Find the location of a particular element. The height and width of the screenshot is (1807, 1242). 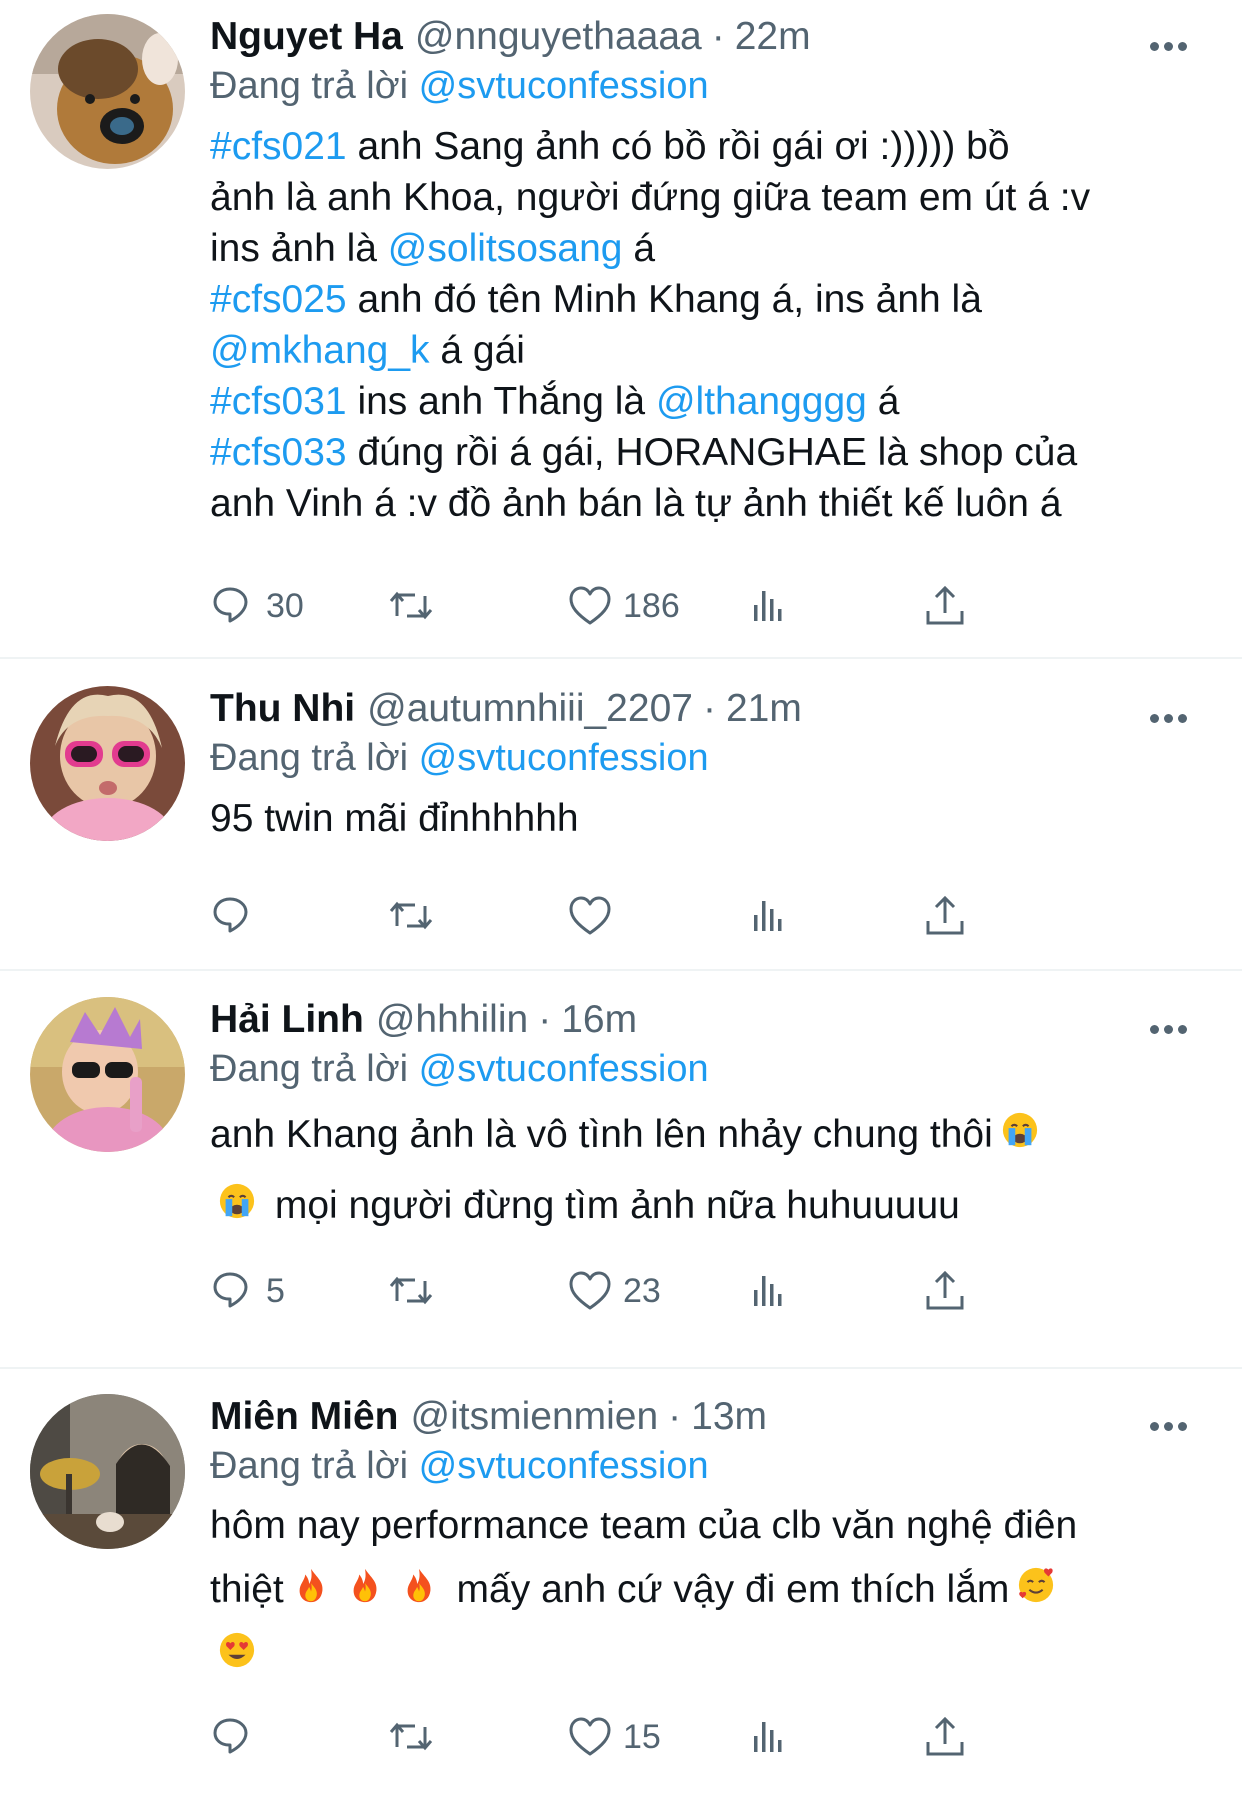

user-handle: @itsmienmien is located at coordinates (535, 1417).